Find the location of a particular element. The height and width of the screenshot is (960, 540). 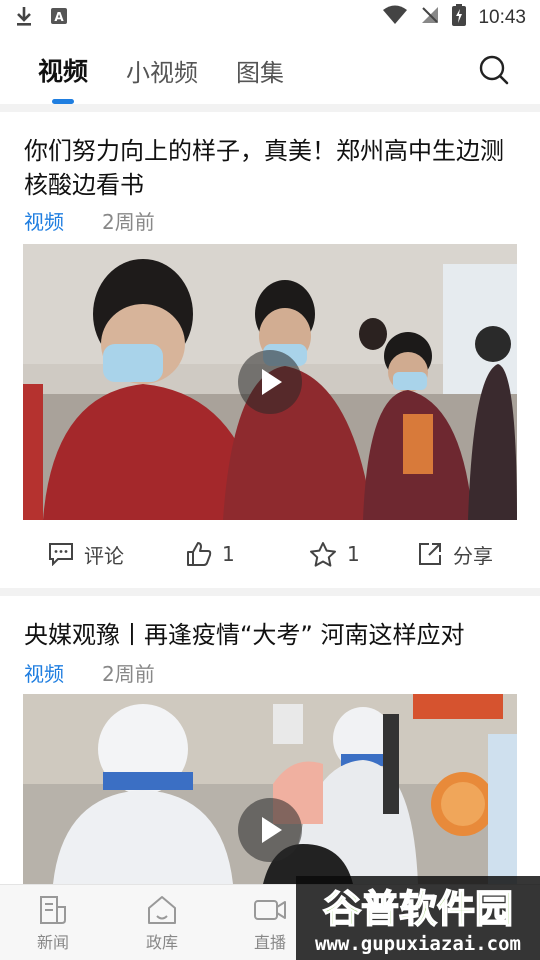

nav-live-label: 直播 is located at coordinates (269, 942).